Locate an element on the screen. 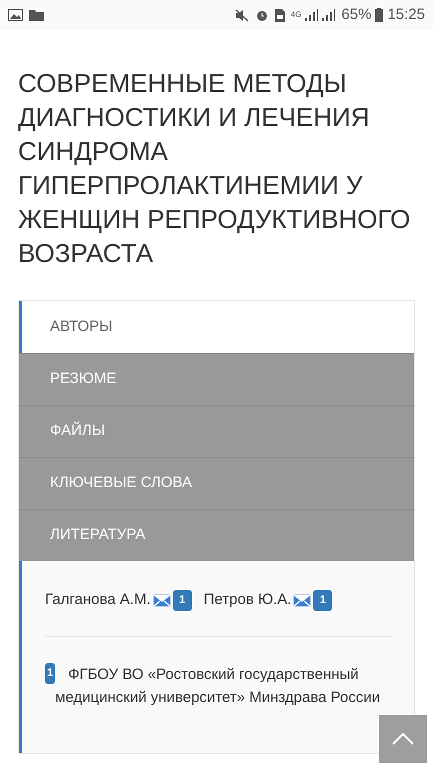 The height and width of the screenshot is (770, 433). tab: ФАЙЛЫ is located at coordinates (216, 431).